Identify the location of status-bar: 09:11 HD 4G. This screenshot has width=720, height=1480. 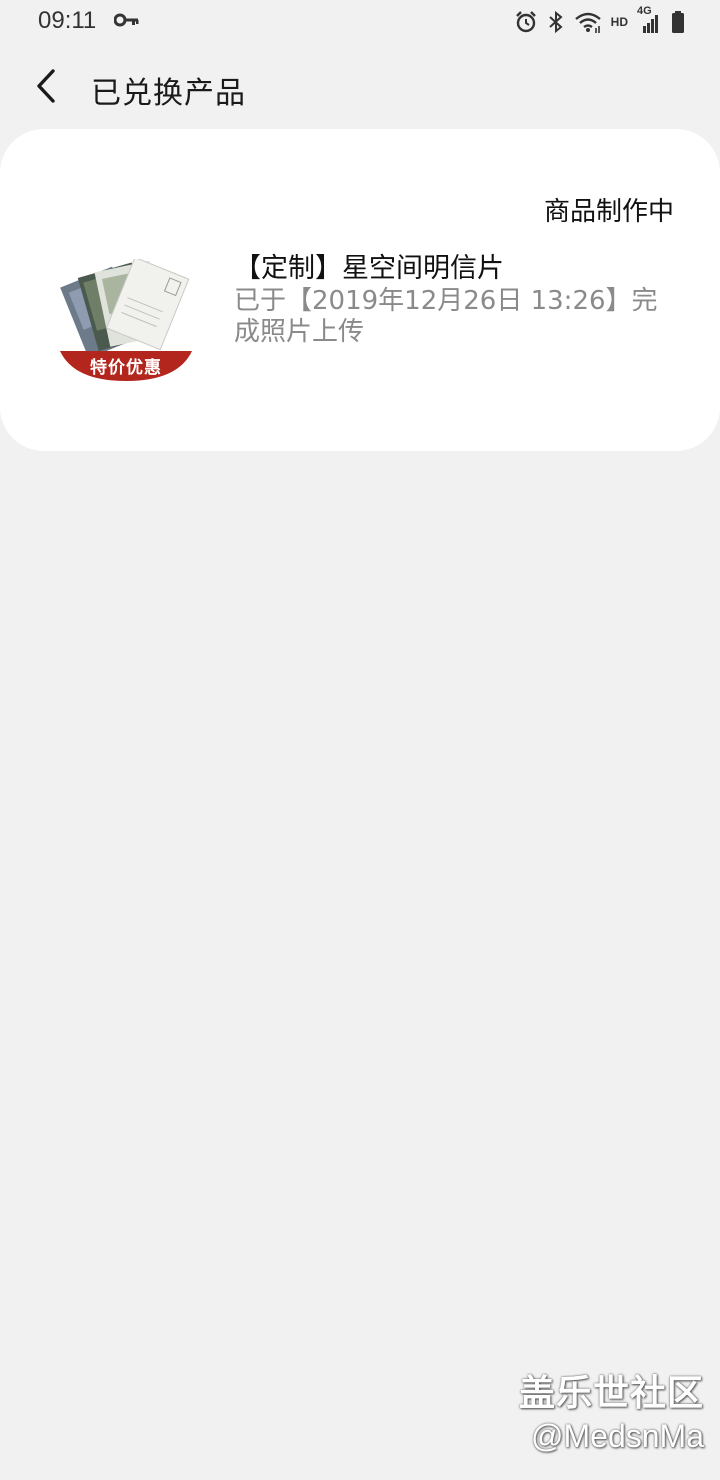
(360, 22).